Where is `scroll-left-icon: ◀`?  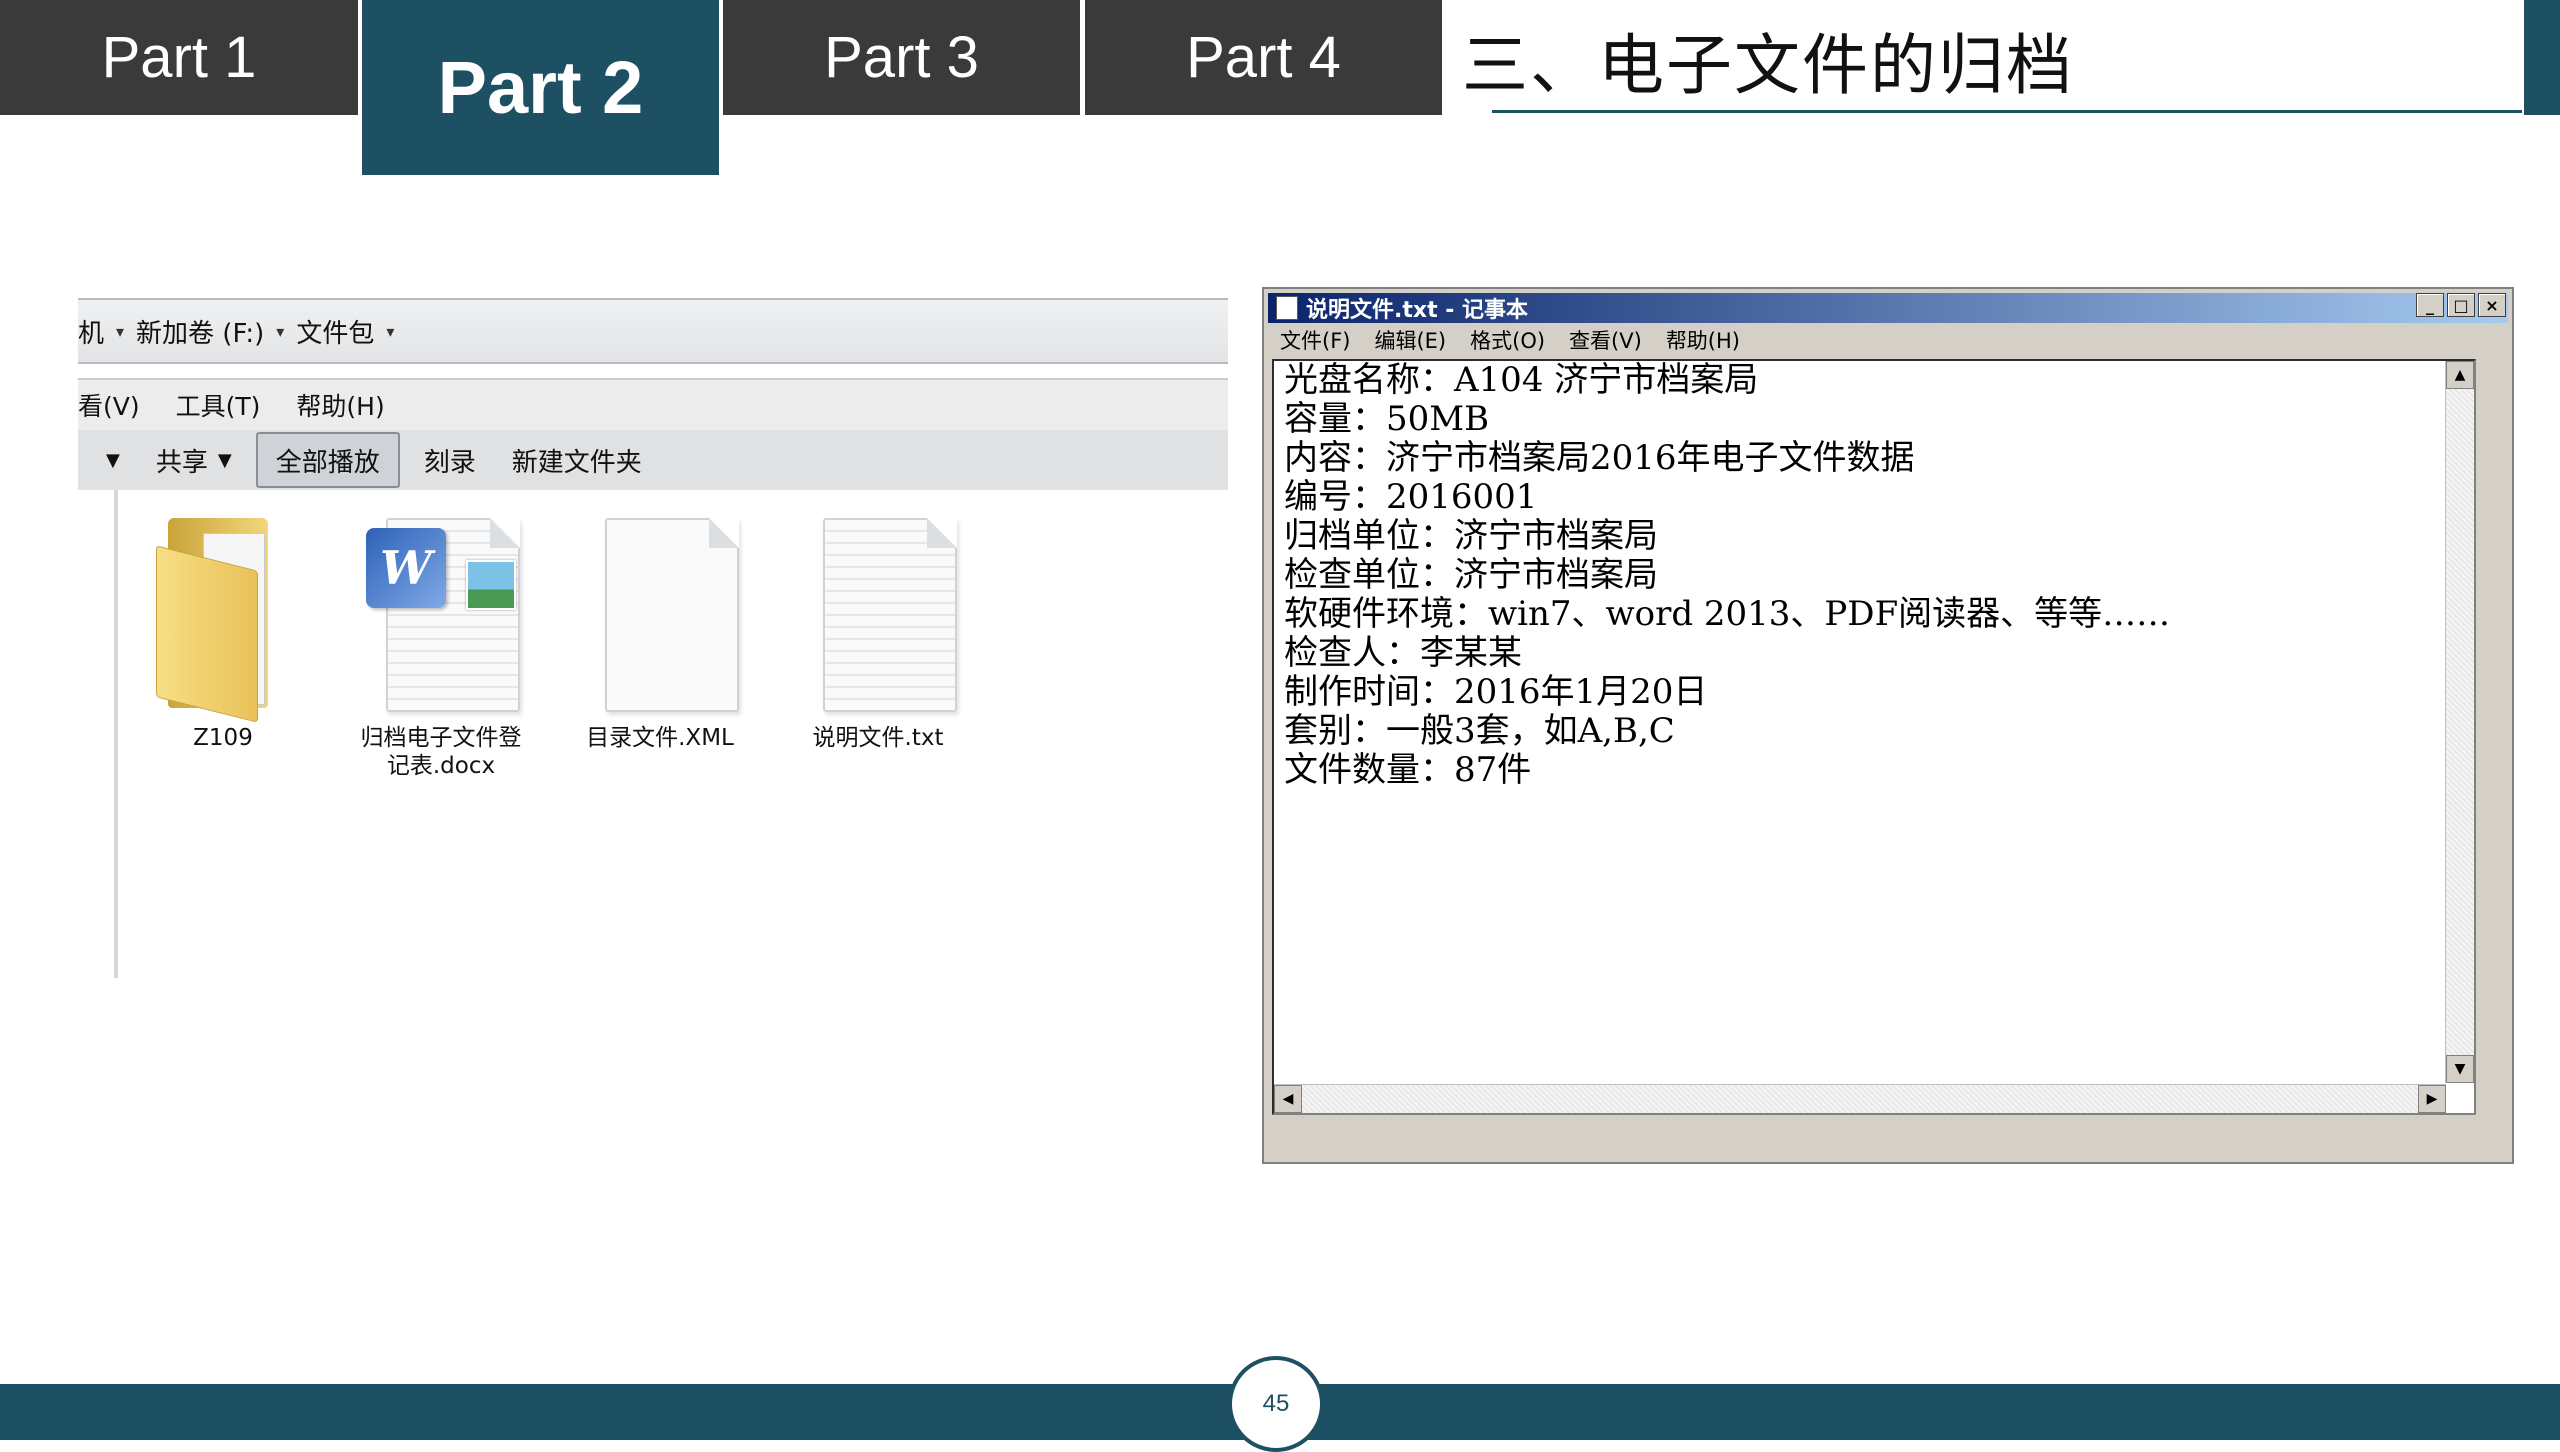
scroll-left-icon: ◀ is located at coordinates (1288, 1099).